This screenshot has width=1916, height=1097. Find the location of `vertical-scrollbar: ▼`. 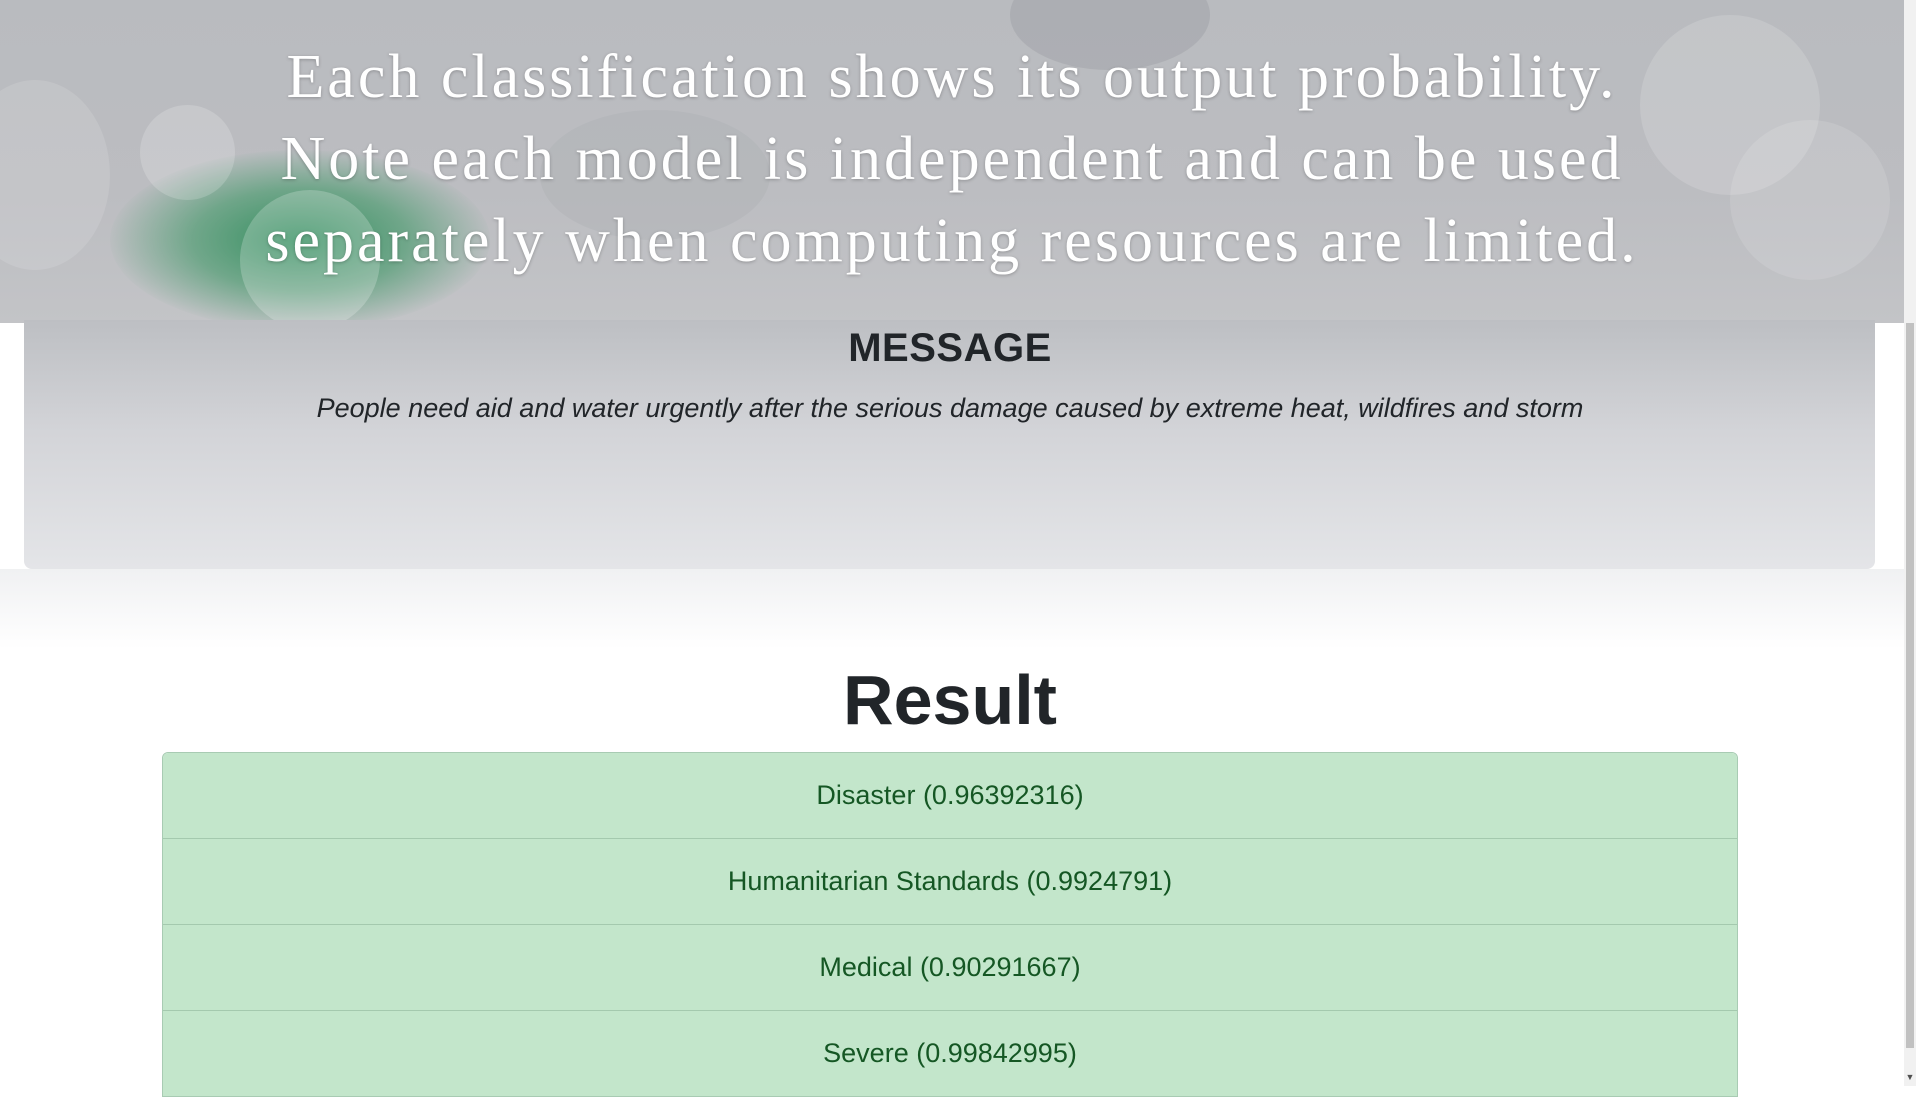

vertical-scrollbar: ▼ is located at coordinates (1910, 543).